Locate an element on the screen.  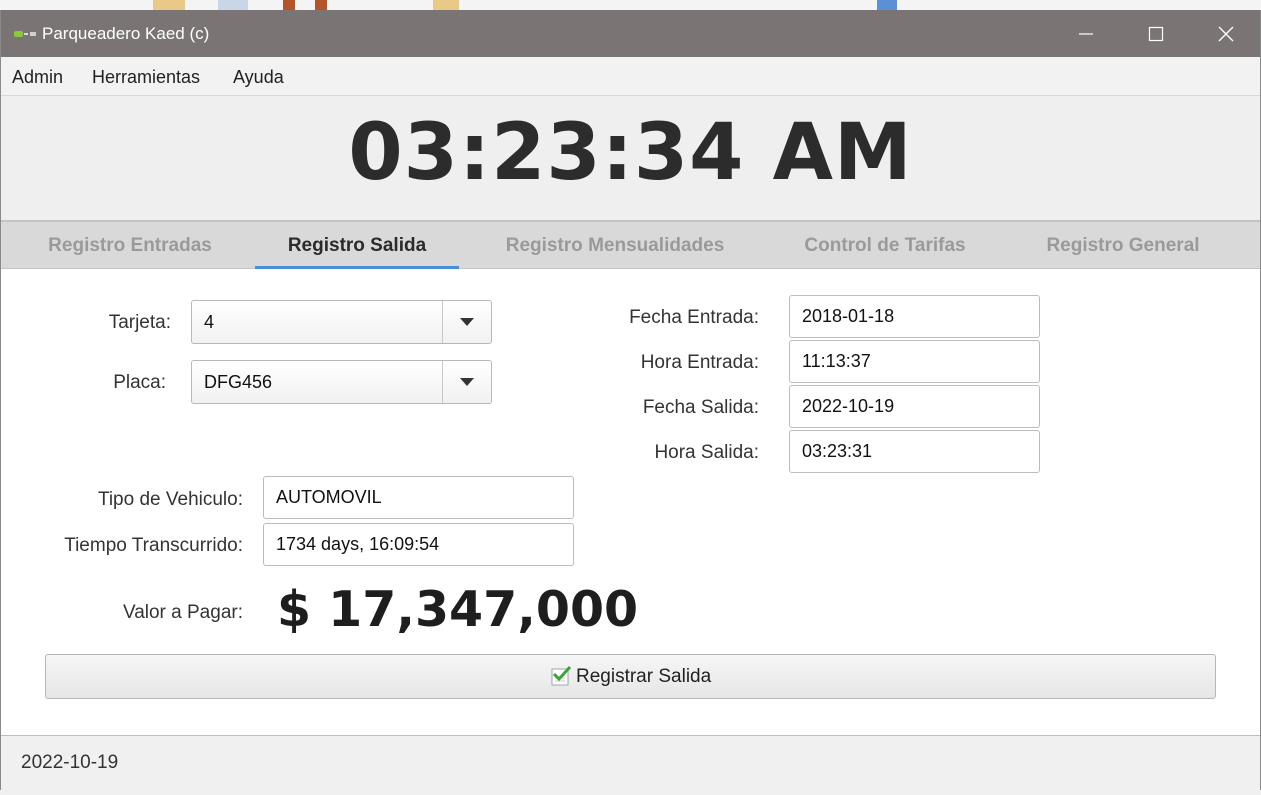
tab-registro-salida: Registro Salida is located at coordinates (357, 245).